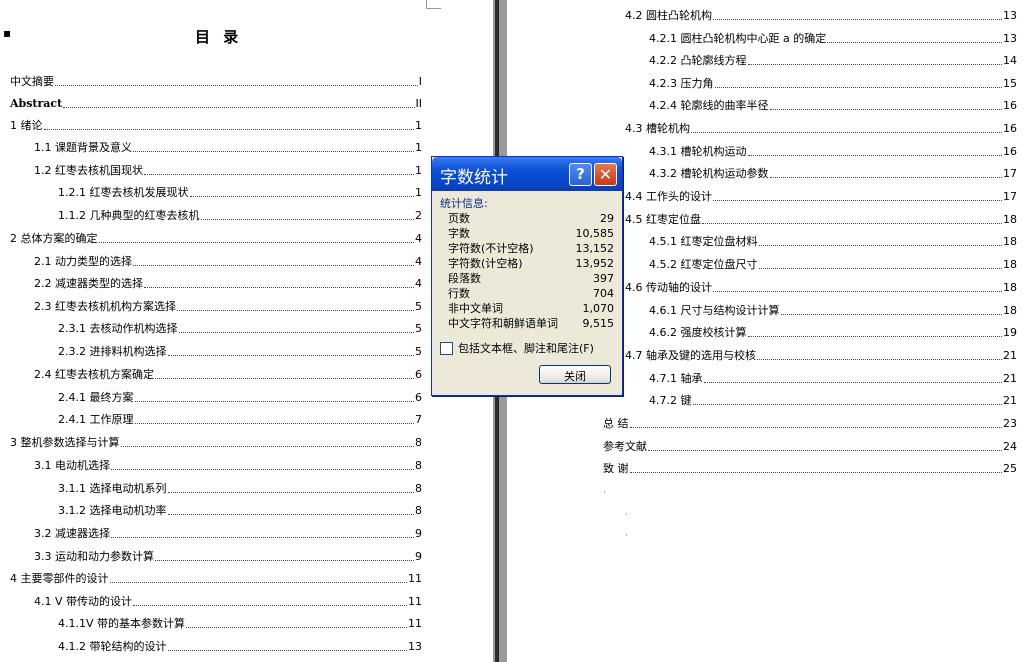  I want to click on toc-entry: 4.6.1 尺寸与结构设计计算 18, so click(833, 310).